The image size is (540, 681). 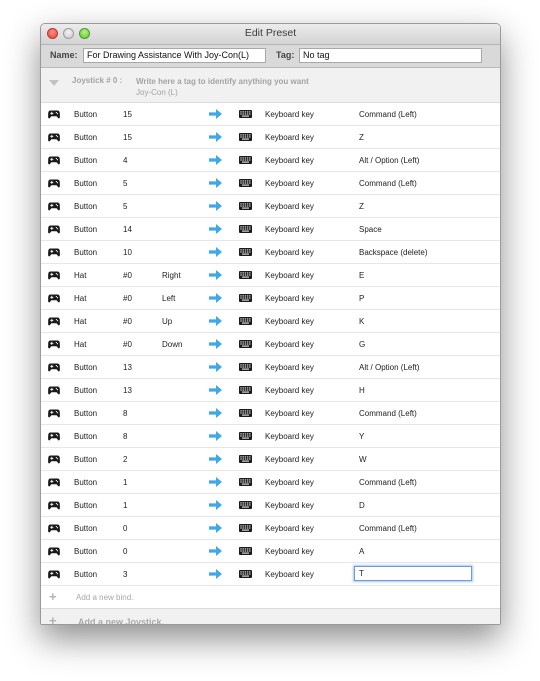 What do you see at coordinates (270, 597) in the screenshot?
I see `add-bind-row: + Add a new bind.` at bounding box center [270, 597].